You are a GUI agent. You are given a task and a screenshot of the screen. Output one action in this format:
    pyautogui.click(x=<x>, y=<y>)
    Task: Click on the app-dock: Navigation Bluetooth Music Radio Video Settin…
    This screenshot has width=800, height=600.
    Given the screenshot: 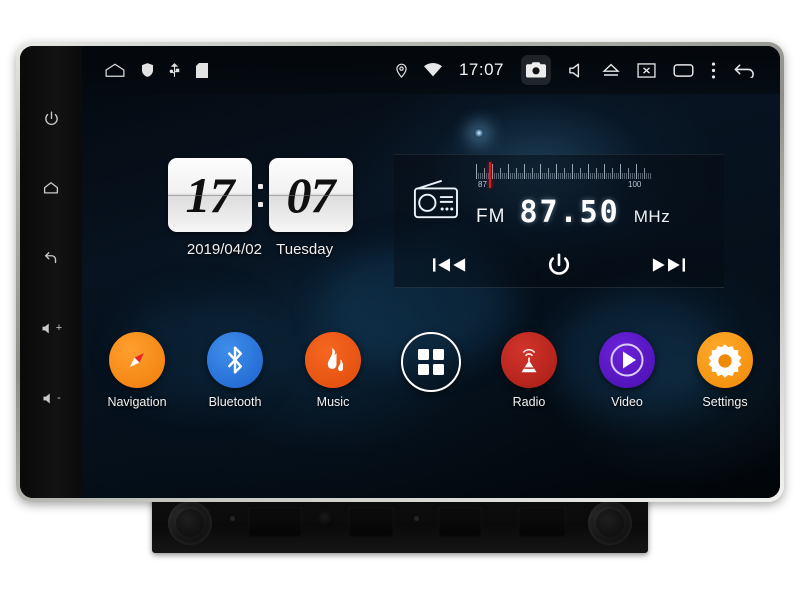 What is the action you would take?
    pyautogui.click(x=431, y=370)
    